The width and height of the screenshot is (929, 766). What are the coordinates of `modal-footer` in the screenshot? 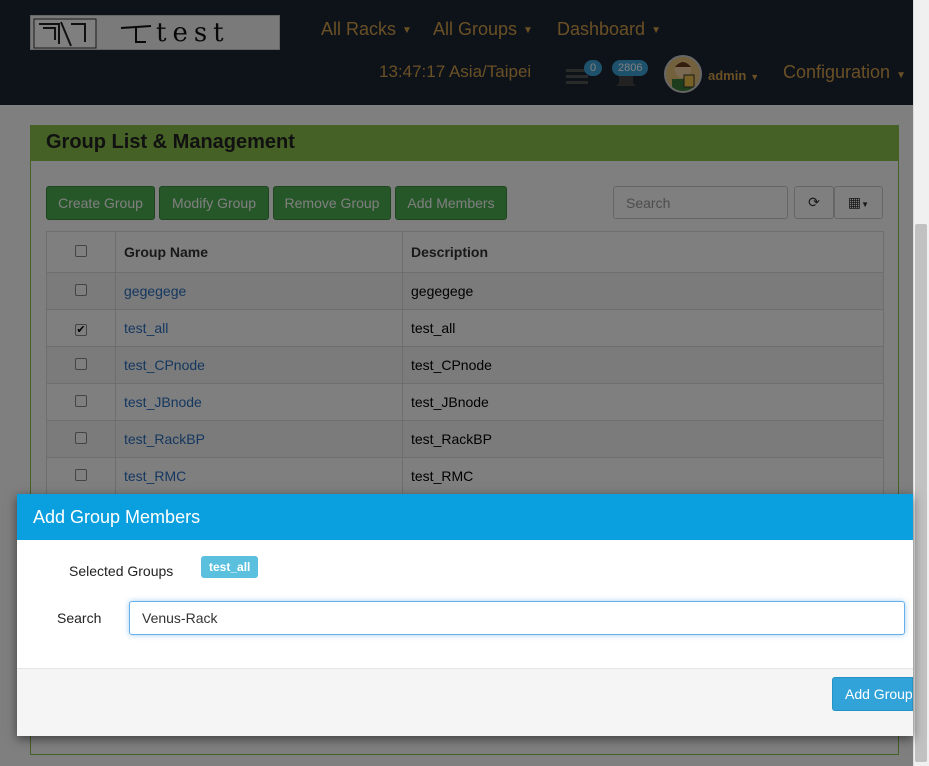 It's located at (465, 702).